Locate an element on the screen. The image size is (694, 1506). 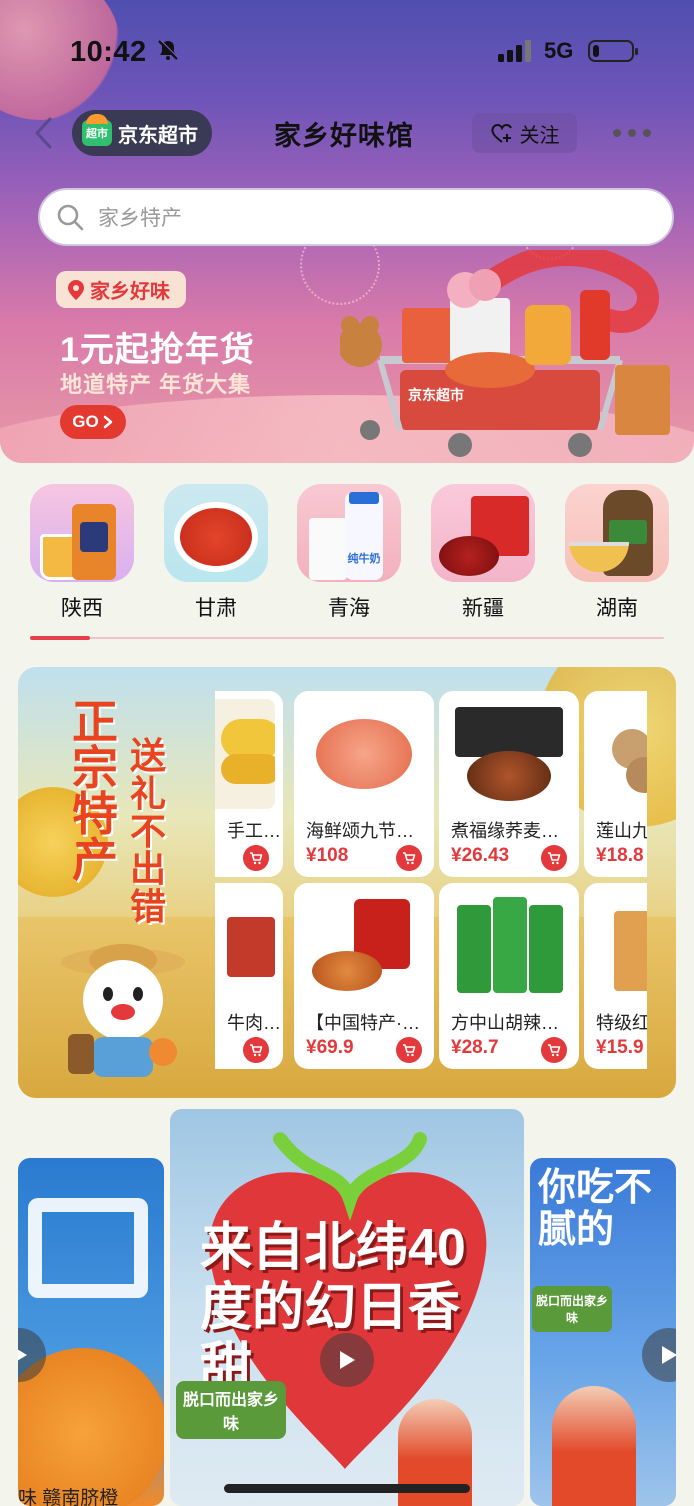
category-image: 纯牛奶 is located at coordinates (349, 533).